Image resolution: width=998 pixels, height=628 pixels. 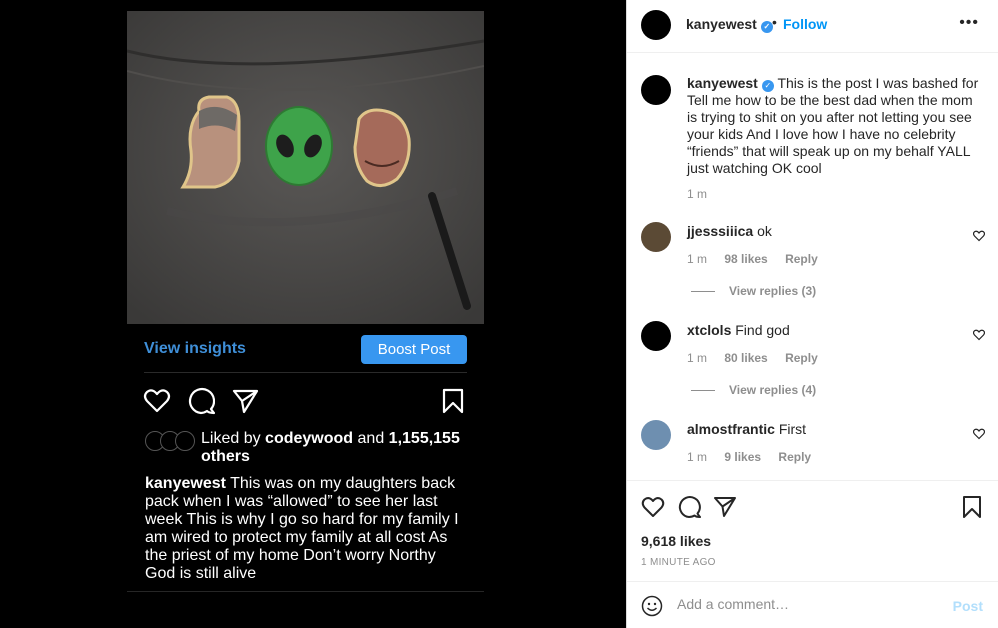 What do you see at coordinates (195, 349) in the screenshot?
I see `view-insights-link: View insights` at bounding box center [195, 349].